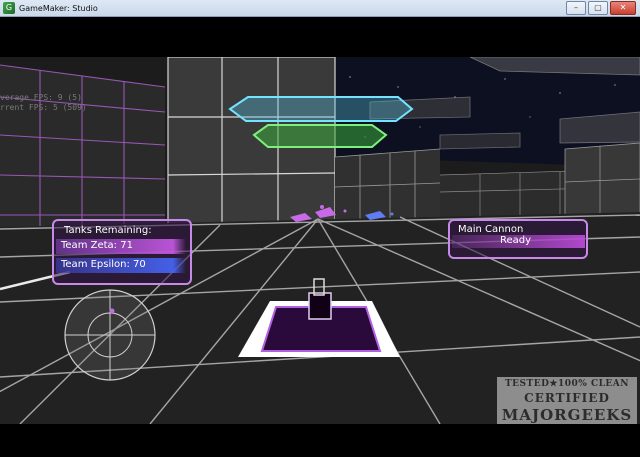 The image size is (640, 457). What do you see at coordinates (108, 230) in the screenshot?
I see `tanks-remaining-title: Tanks Remaining:` at bounding box center [108, 230].